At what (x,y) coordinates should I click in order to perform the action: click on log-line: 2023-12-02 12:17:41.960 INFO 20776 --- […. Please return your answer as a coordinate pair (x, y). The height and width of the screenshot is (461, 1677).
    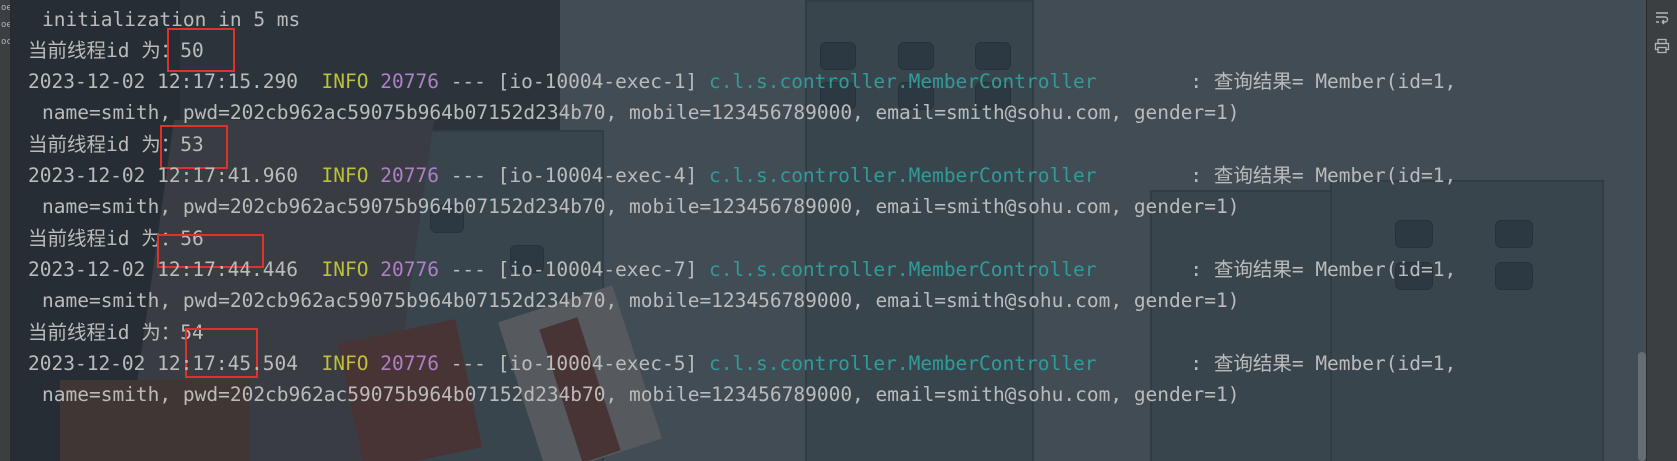
    Looking at the image, I should click on (742, 176).